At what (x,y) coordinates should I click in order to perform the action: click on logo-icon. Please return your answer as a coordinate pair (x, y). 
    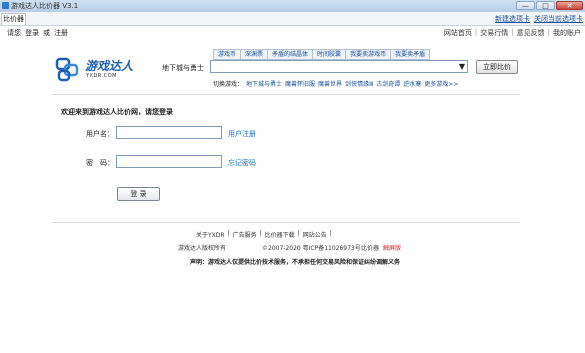
    Looking at the image, I should click on (67, 69).